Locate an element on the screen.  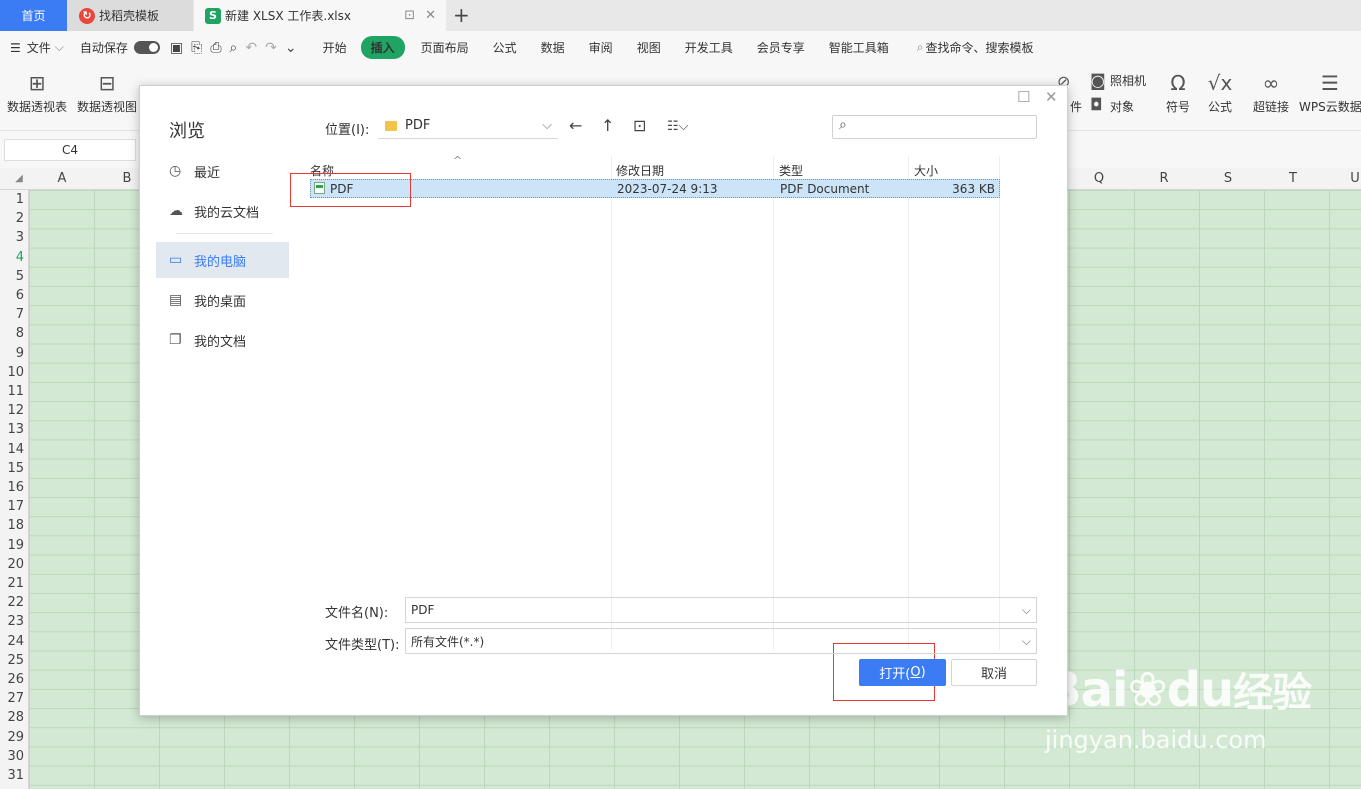
autosave-toggle is located at coordinates (146, 47).